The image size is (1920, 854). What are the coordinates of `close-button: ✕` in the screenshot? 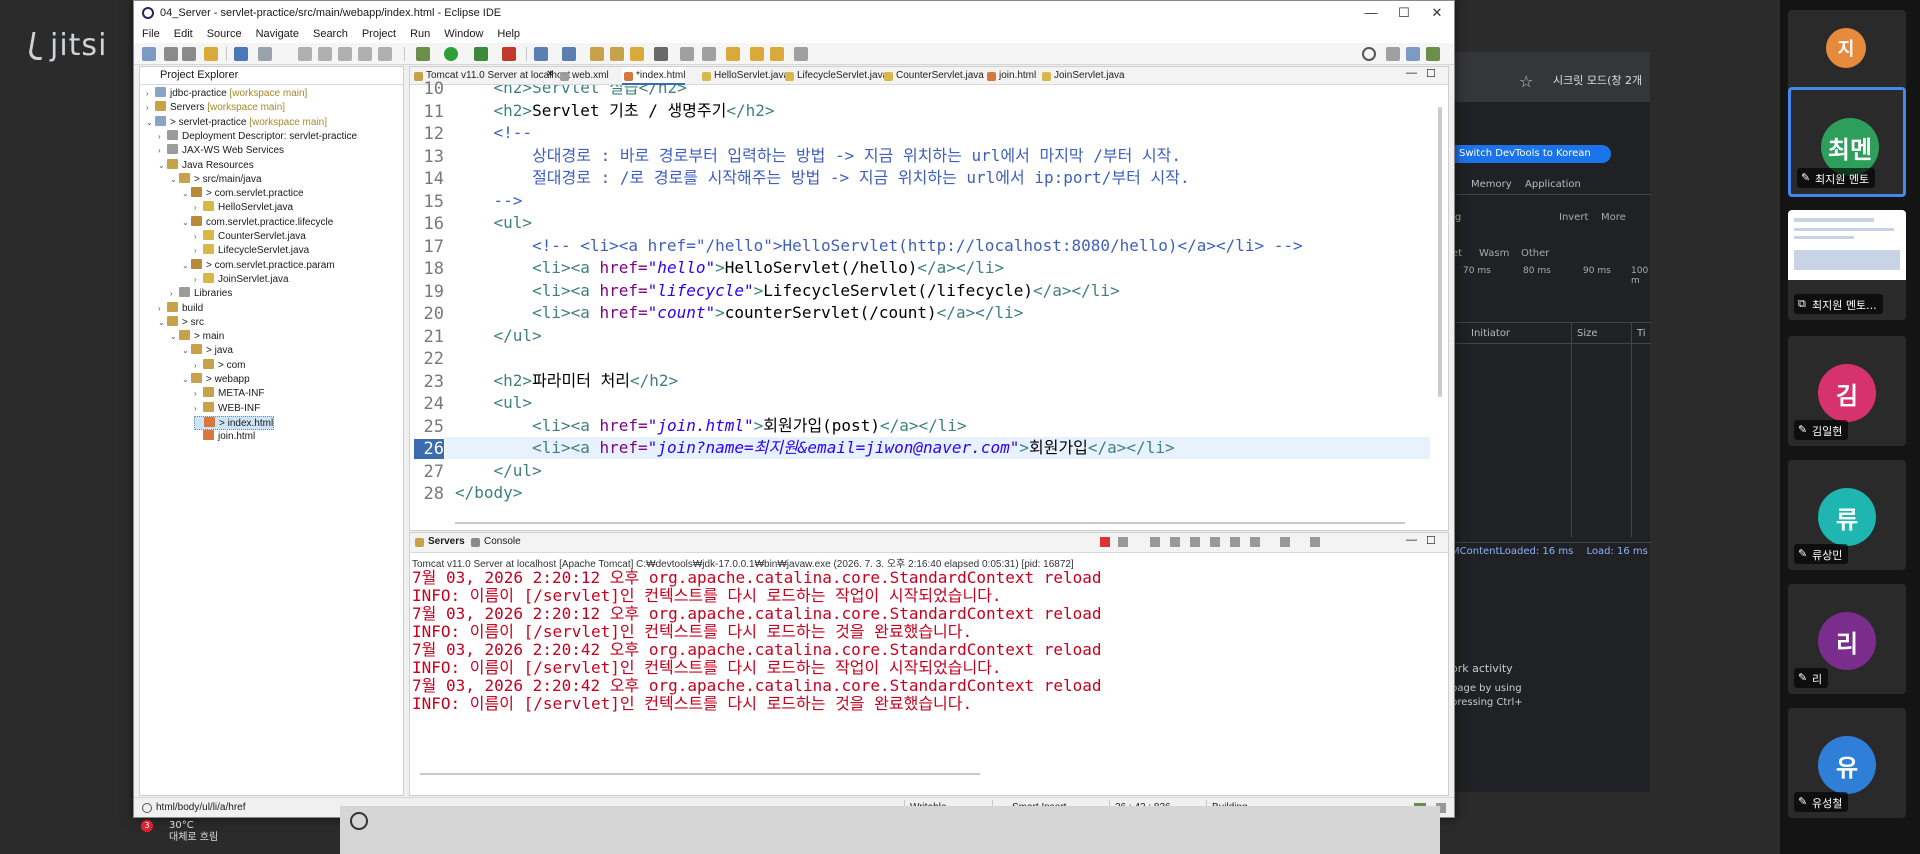 It's located at (1437, 13).